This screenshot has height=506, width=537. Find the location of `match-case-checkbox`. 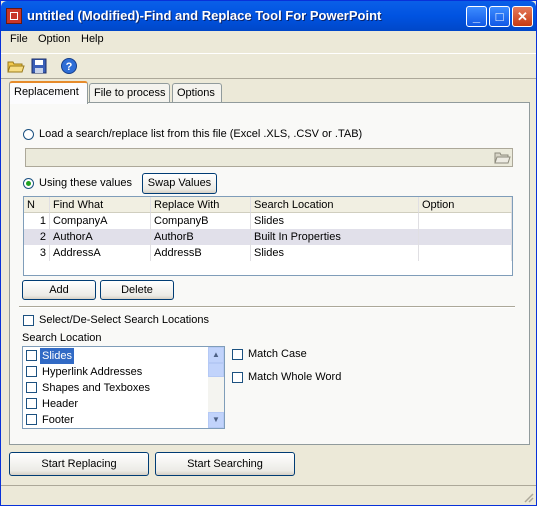

match-case-checkbox is located at coordinates (237, 354).